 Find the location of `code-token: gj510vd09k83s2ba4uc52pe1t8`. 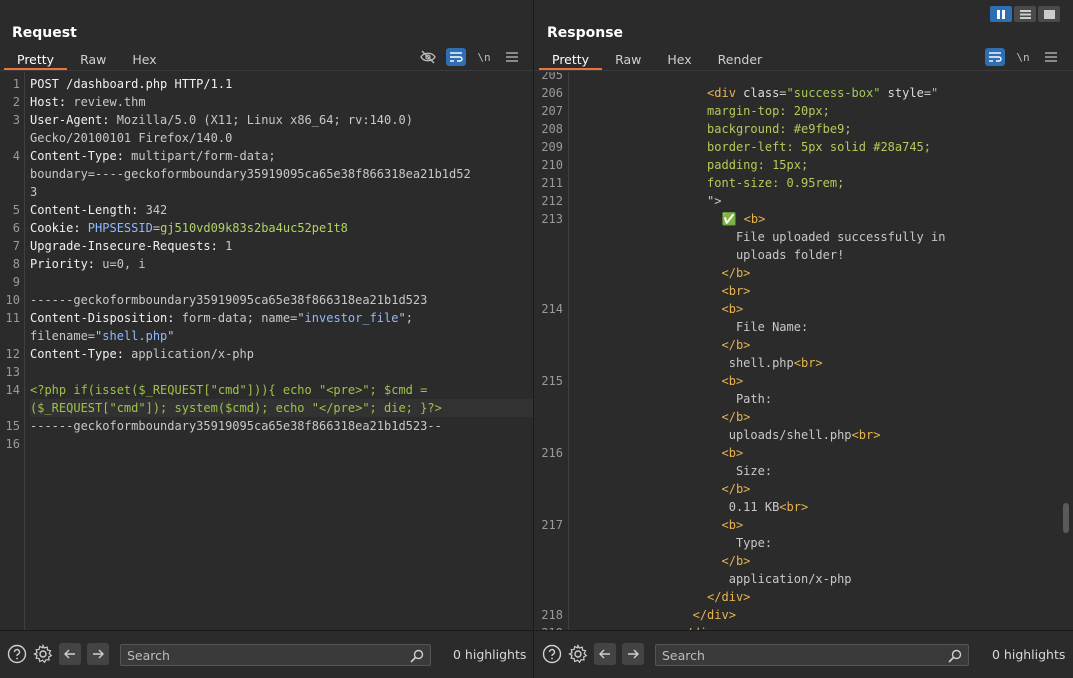

code-token: gj510vd09k83s2ba4uc52pe1t8 is located at coordinates (254, 228).